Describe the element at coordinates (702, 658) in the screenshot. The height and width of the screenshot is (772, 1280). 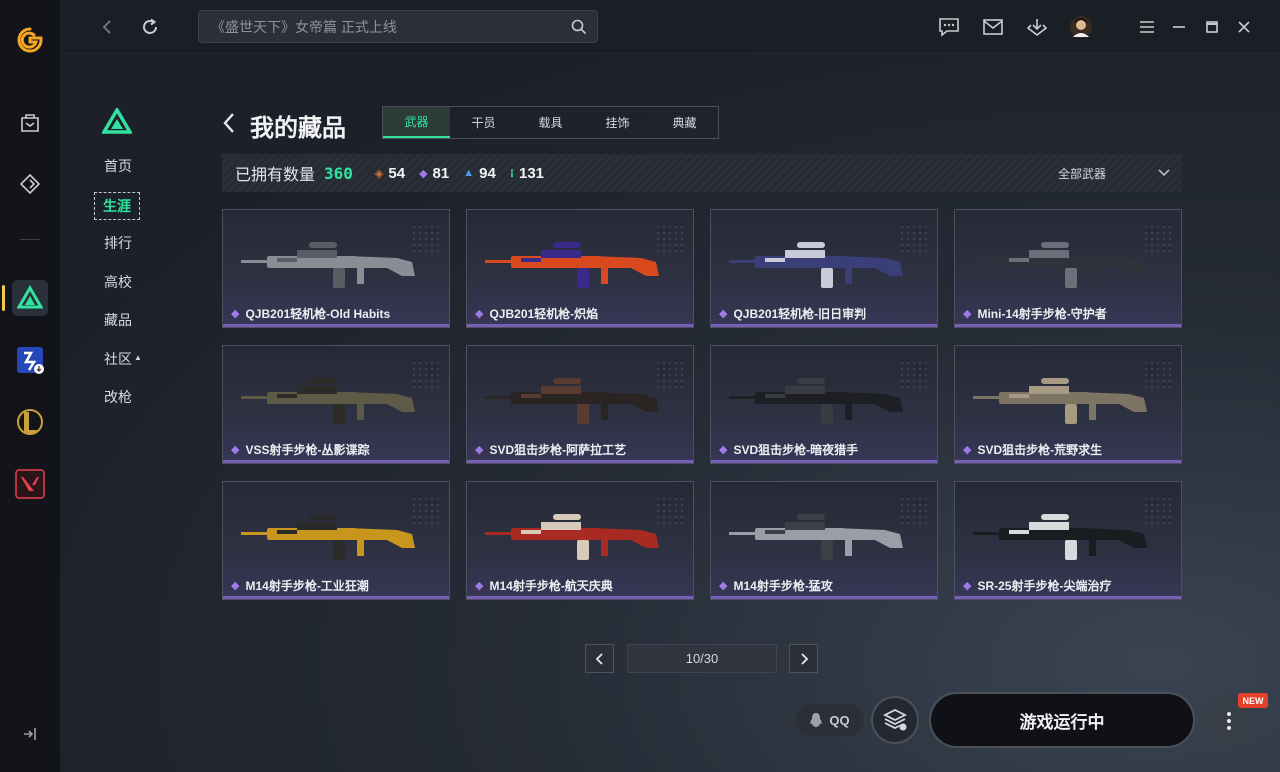
I see `page-indicator: 10/30` at that location.